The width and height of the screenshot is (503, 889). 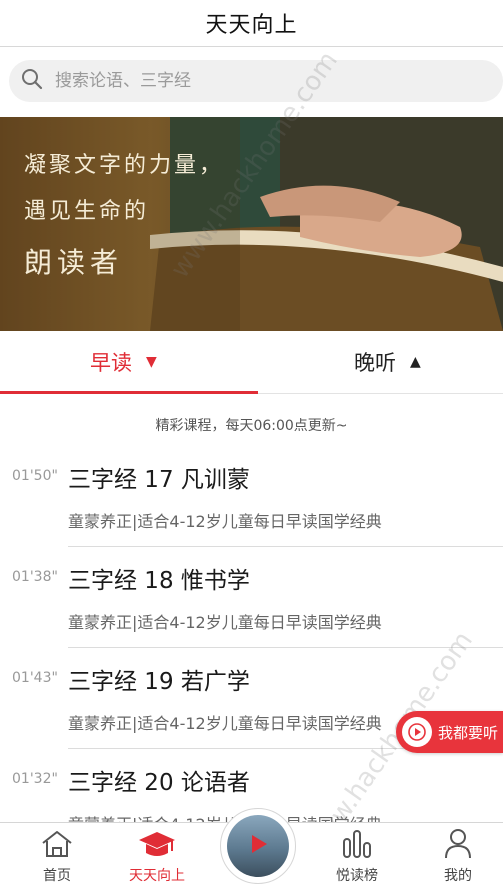 I want to click on lesson-title: 三字经 18 惟书学, so click(x=159, y=581).